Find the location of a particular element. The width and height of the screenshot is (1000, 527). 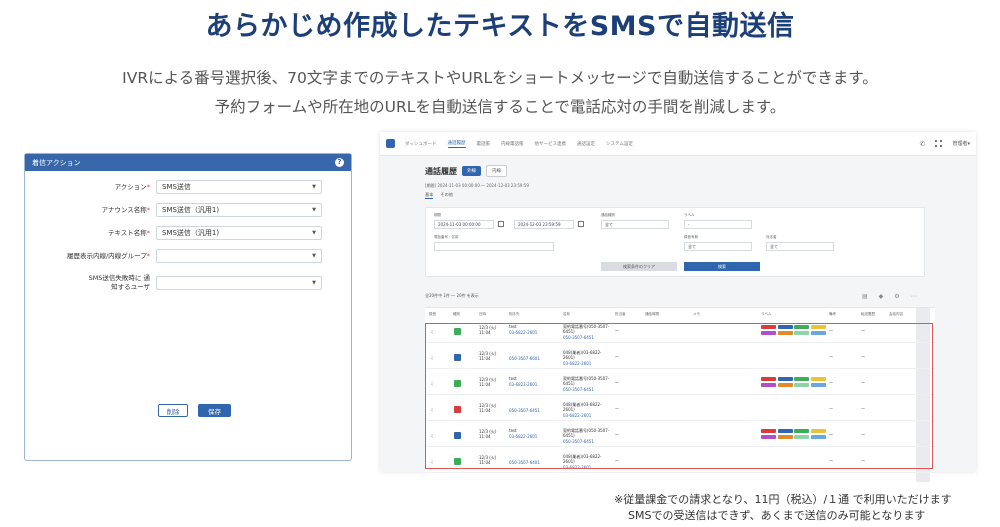

th-recording: 録音 is located at coordinates (432, 314).